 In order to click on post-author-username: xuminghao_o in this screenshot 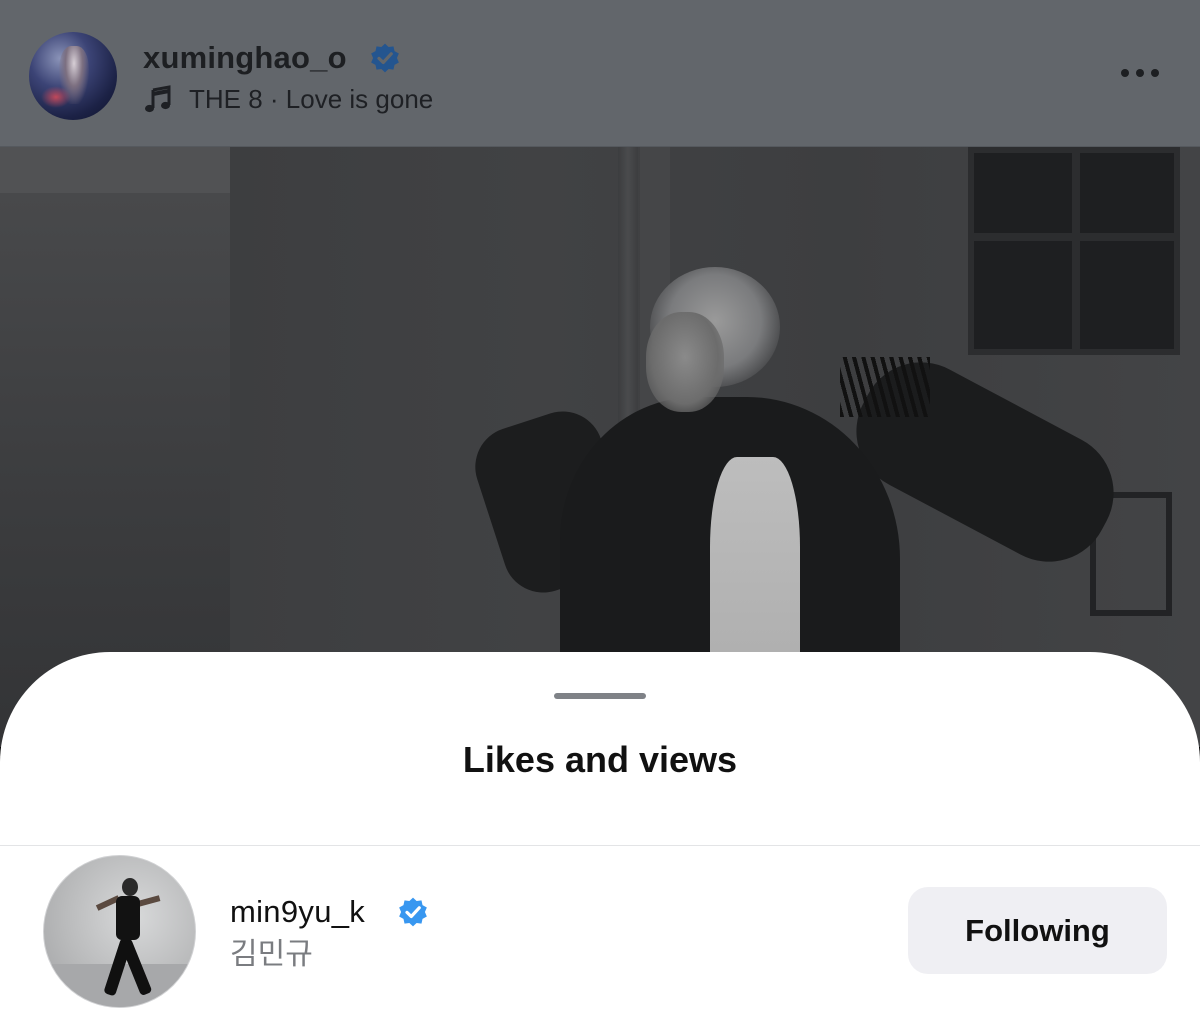, I will do `click(245, 58)`.